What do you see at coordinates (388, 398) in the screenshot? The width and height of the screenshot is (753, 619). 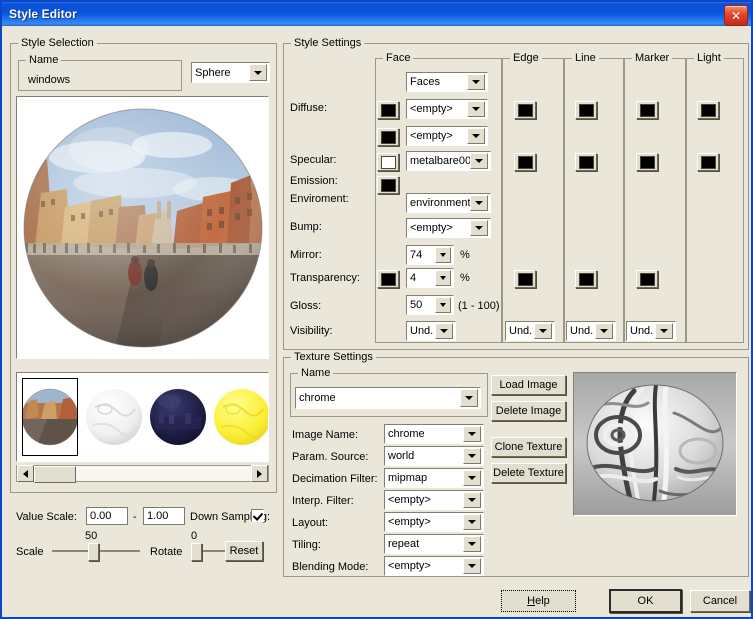 I see `texture-name-combo: chrome` at bounding box center [388, 398].